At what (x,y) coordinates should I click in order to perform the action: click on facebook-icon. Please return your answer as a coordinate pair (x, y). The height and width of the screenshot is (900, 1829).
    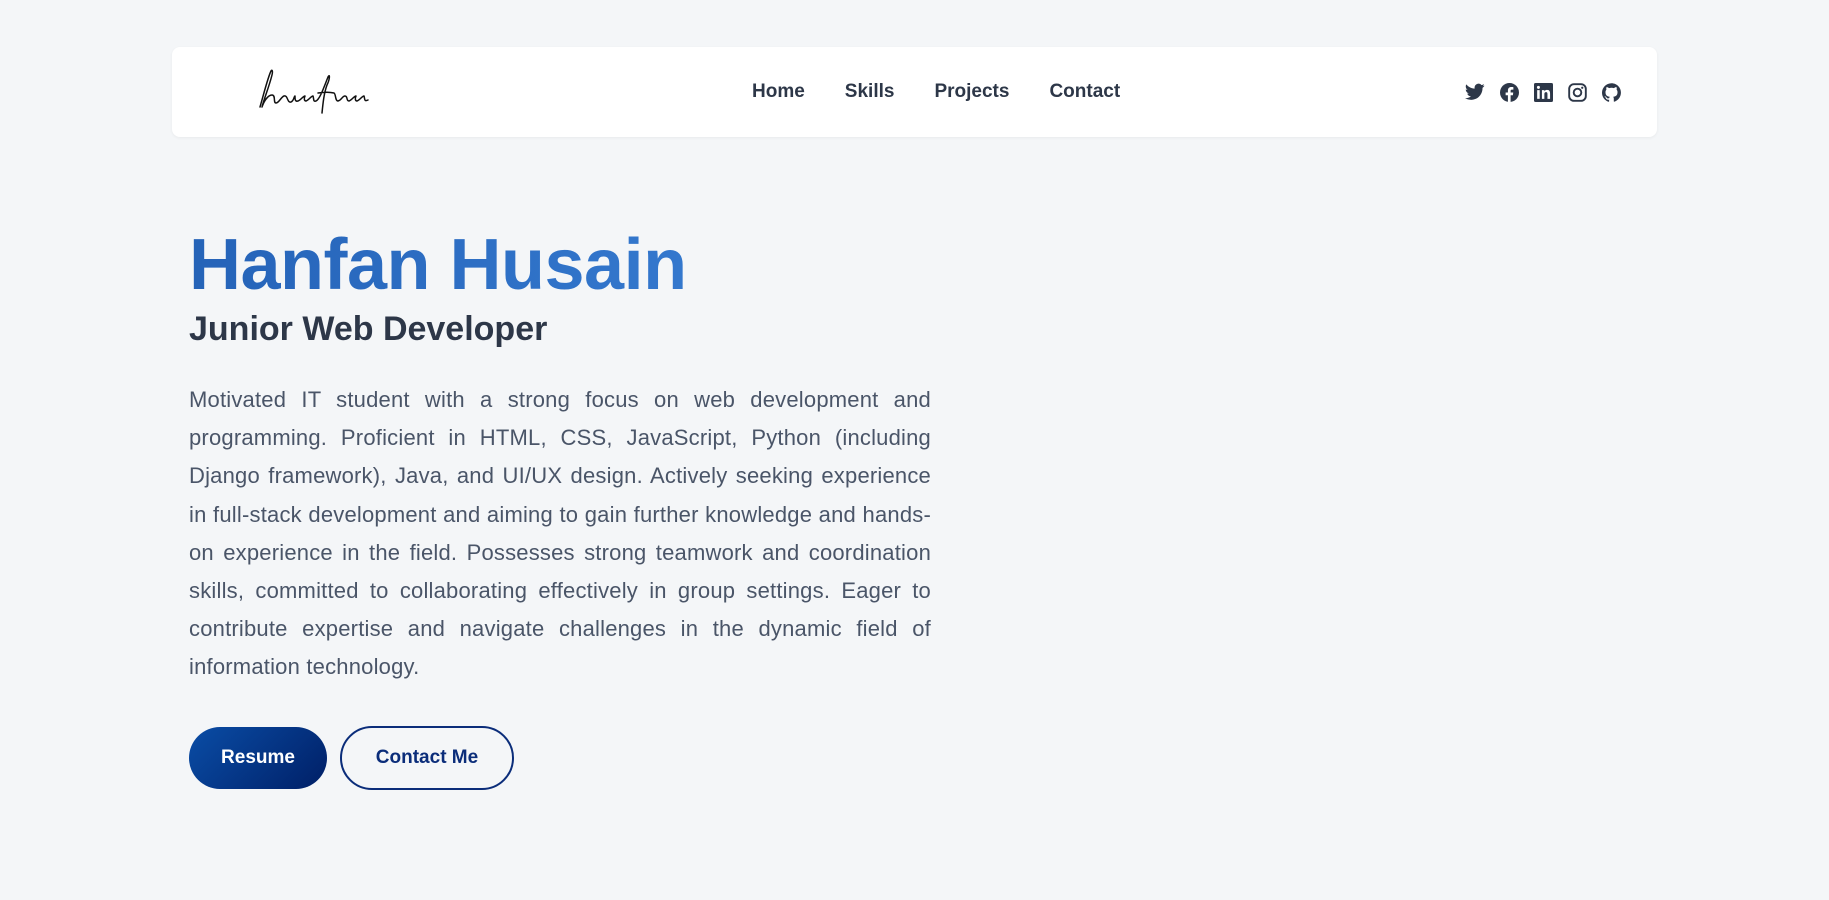
    Looking at the image, I should click on (1509, 92).